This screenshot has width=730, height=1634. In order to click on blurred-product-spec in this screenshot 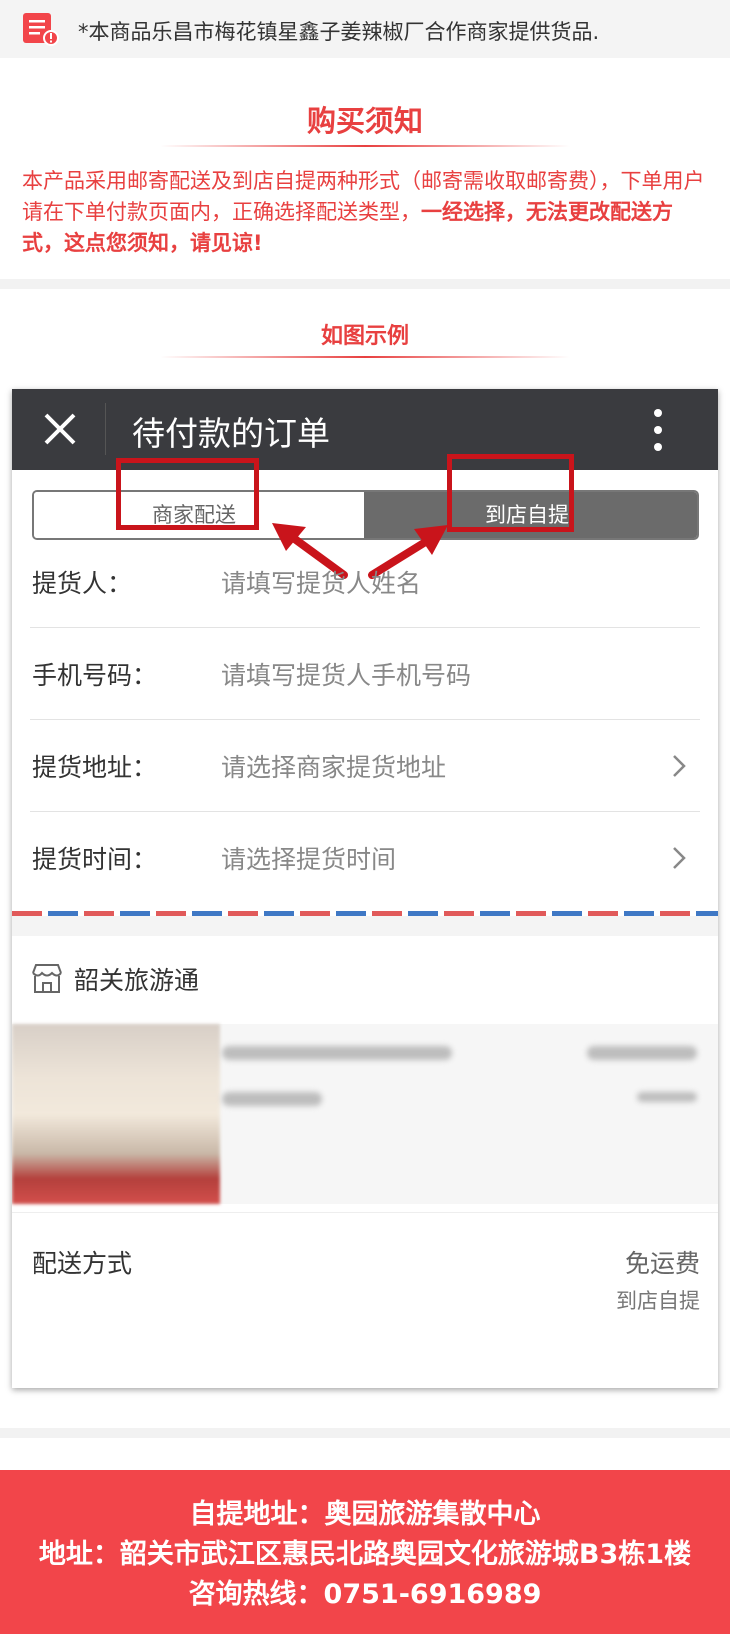, I will do `click(272, 1099)`.